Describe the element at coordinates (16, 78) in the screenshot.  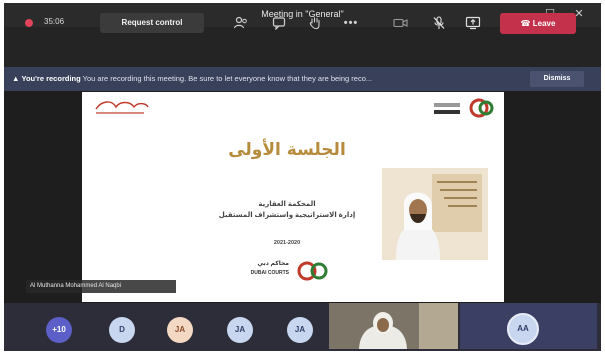
I see `warning-icon: ▲` at that location.